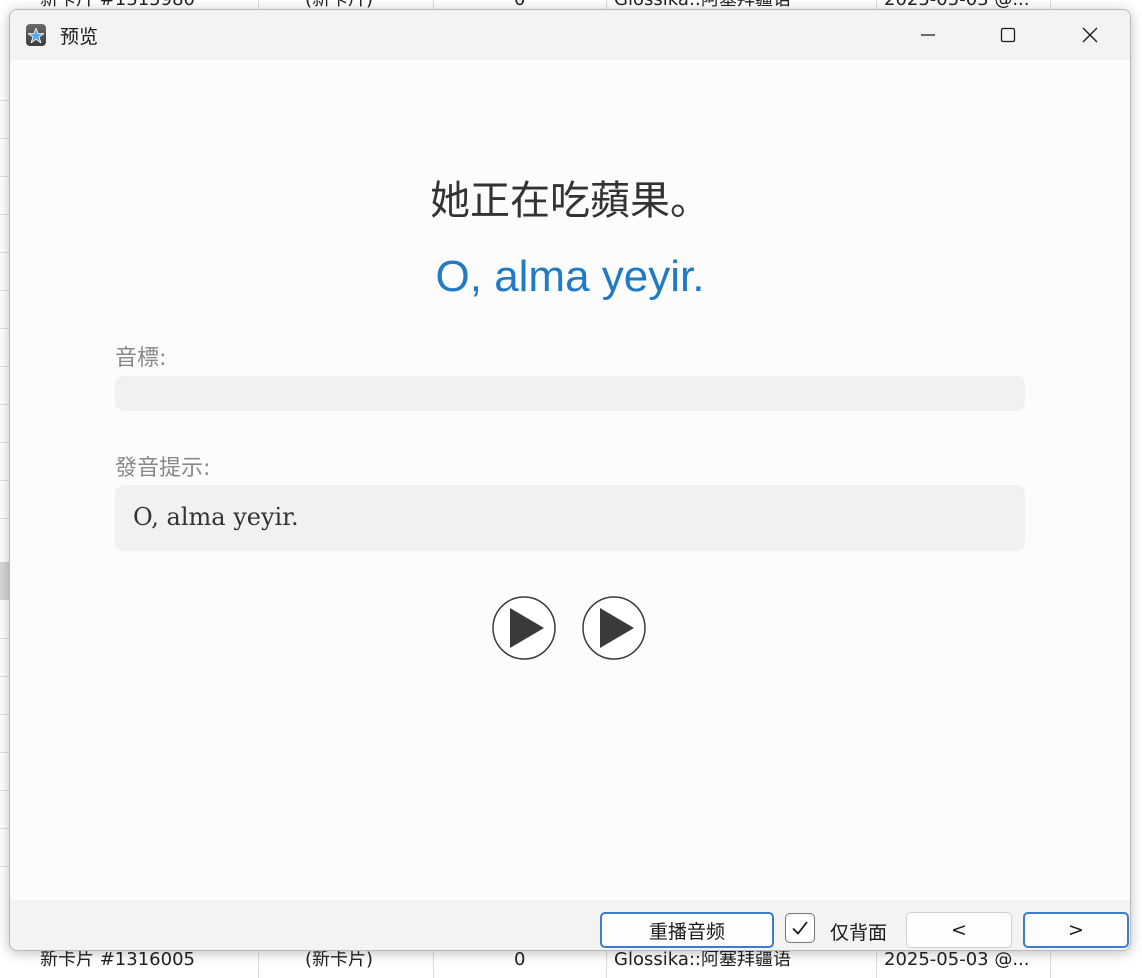  Describe the element at coordinates (369, 963) in the screenshot. I see `table-cell: (新卡片)` at that location.